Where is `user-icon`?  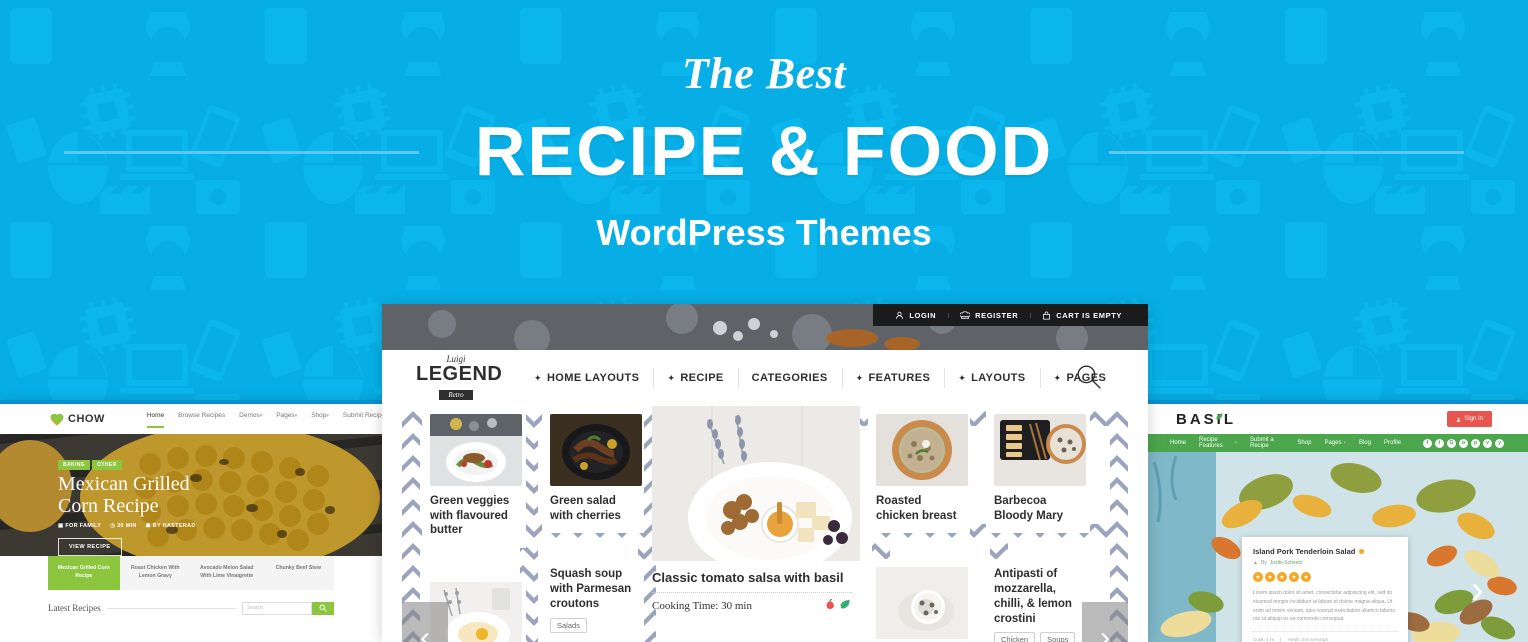
user-icon is located at coordinates (1459, 419).